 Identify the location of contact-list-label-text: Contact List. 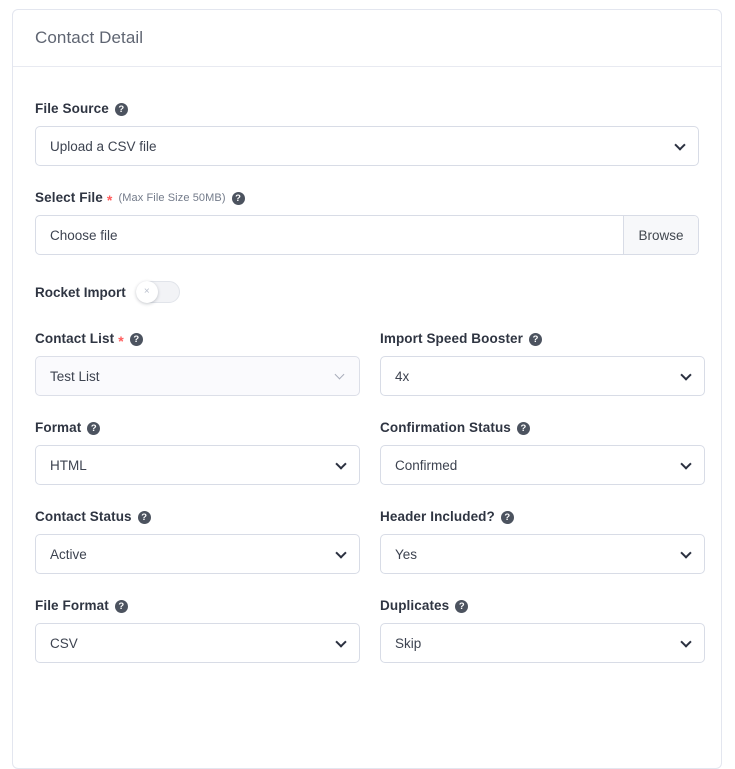
(75, 338).